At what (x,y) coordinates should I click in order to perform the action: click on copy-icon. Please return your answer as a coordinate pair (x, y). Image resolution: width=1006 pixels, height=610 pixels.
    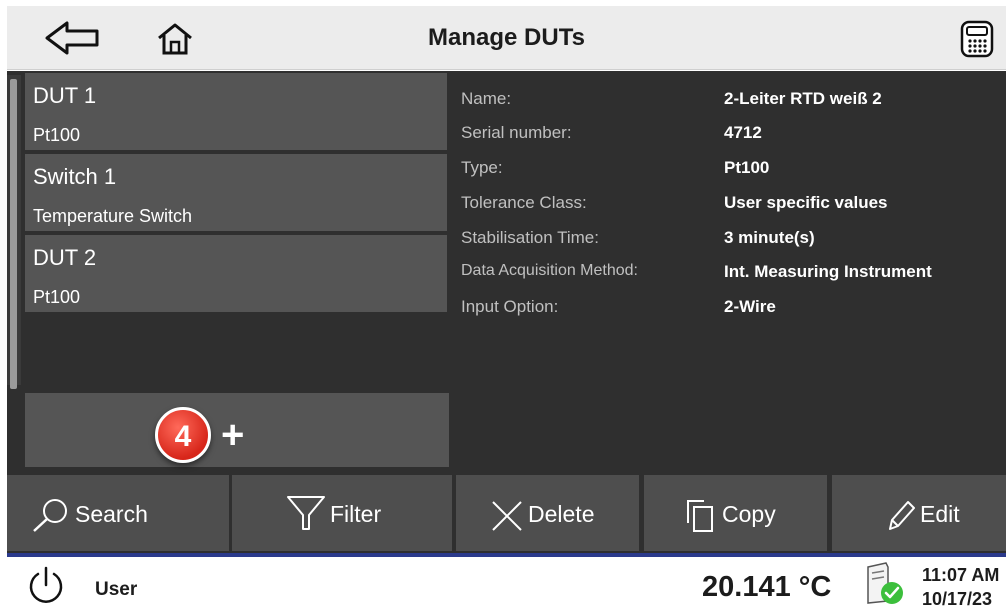
    Looking at the image, I should click on (700, 516).